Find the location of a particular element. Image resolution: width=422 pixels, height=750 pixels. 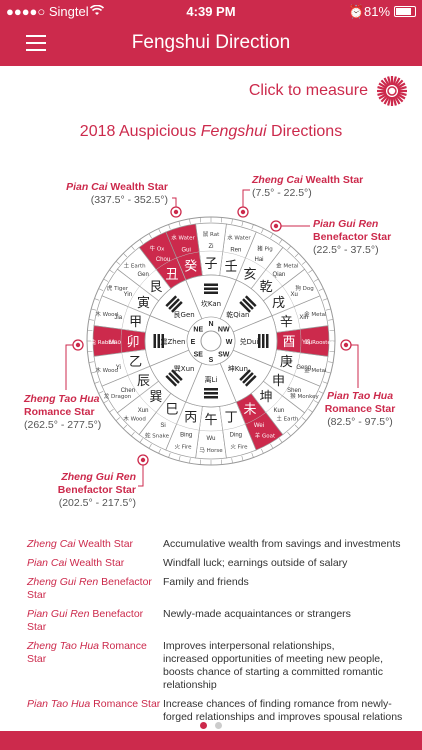

sector-pinyin: Chou is located at coordinates (163, 260).